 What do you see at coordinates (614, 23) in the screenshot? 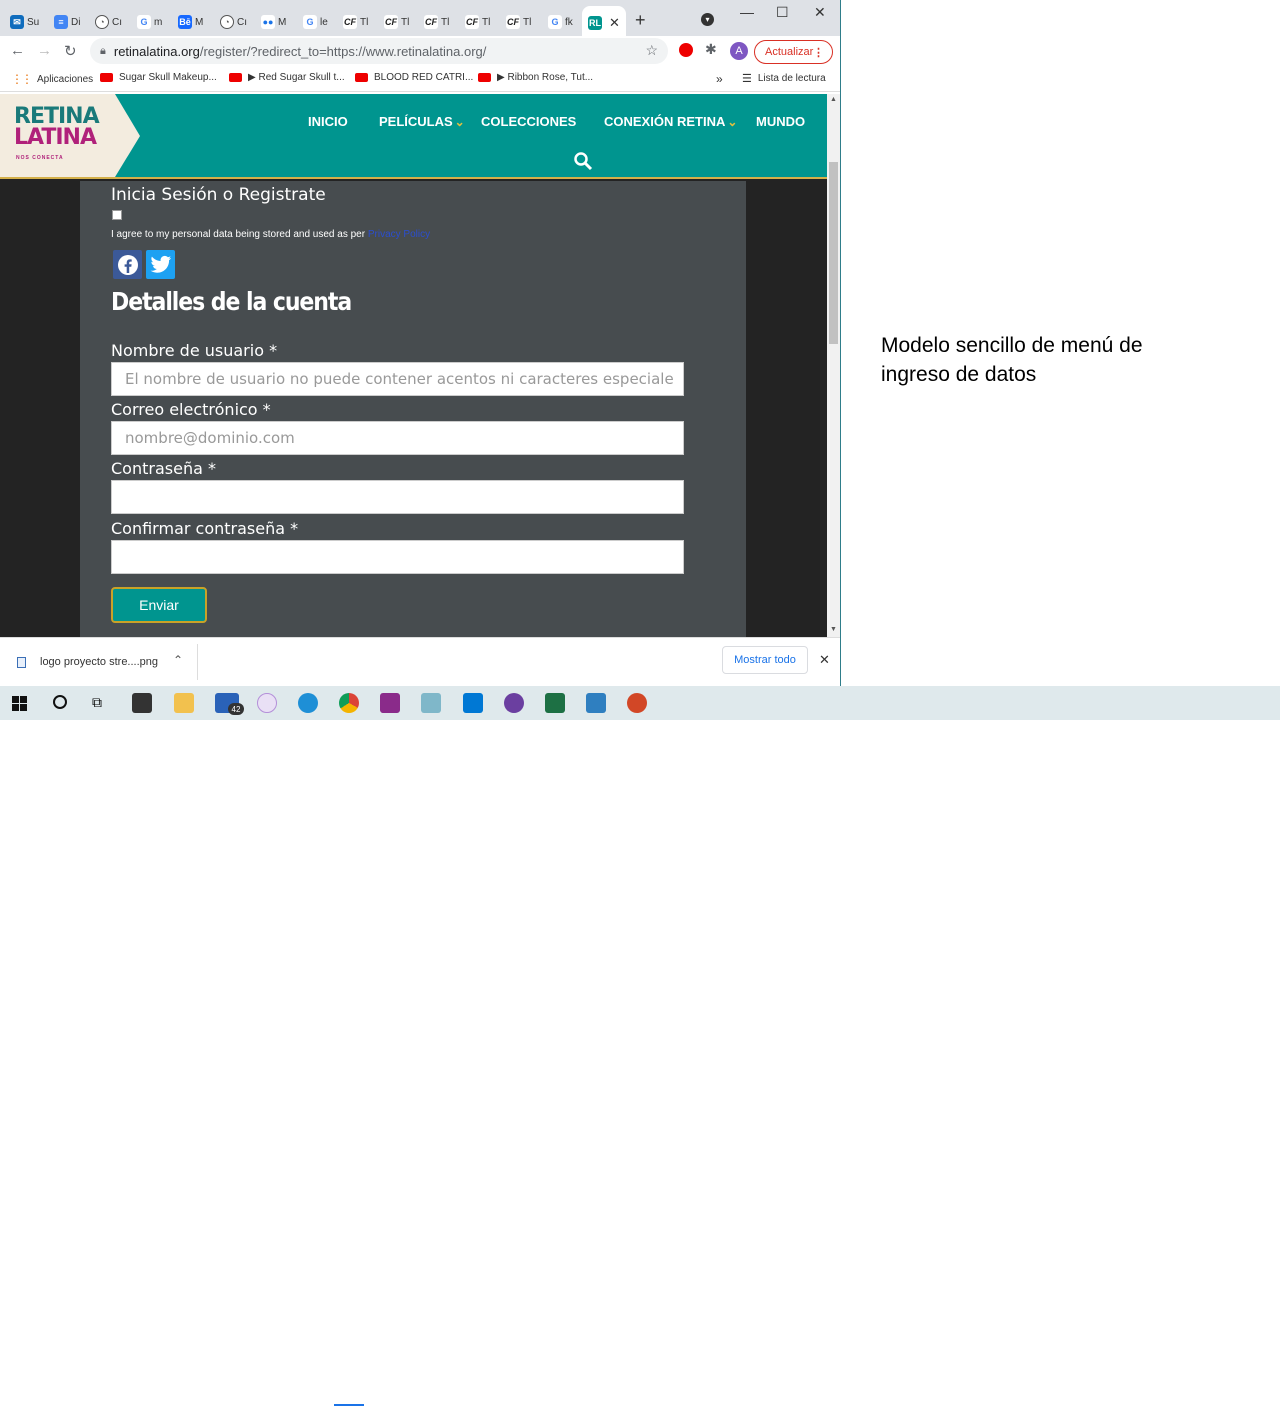
I see `close-tab-icon: ✕` at bounding box center [614, 23].